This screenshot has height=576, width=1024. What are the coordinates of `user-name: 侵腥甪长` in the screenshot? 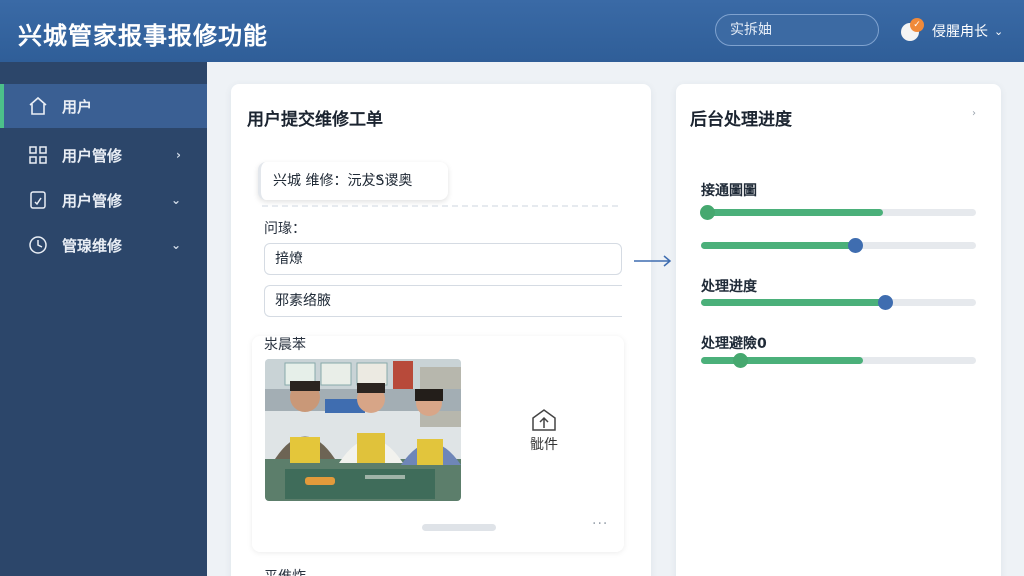 It's located at (960, 31).